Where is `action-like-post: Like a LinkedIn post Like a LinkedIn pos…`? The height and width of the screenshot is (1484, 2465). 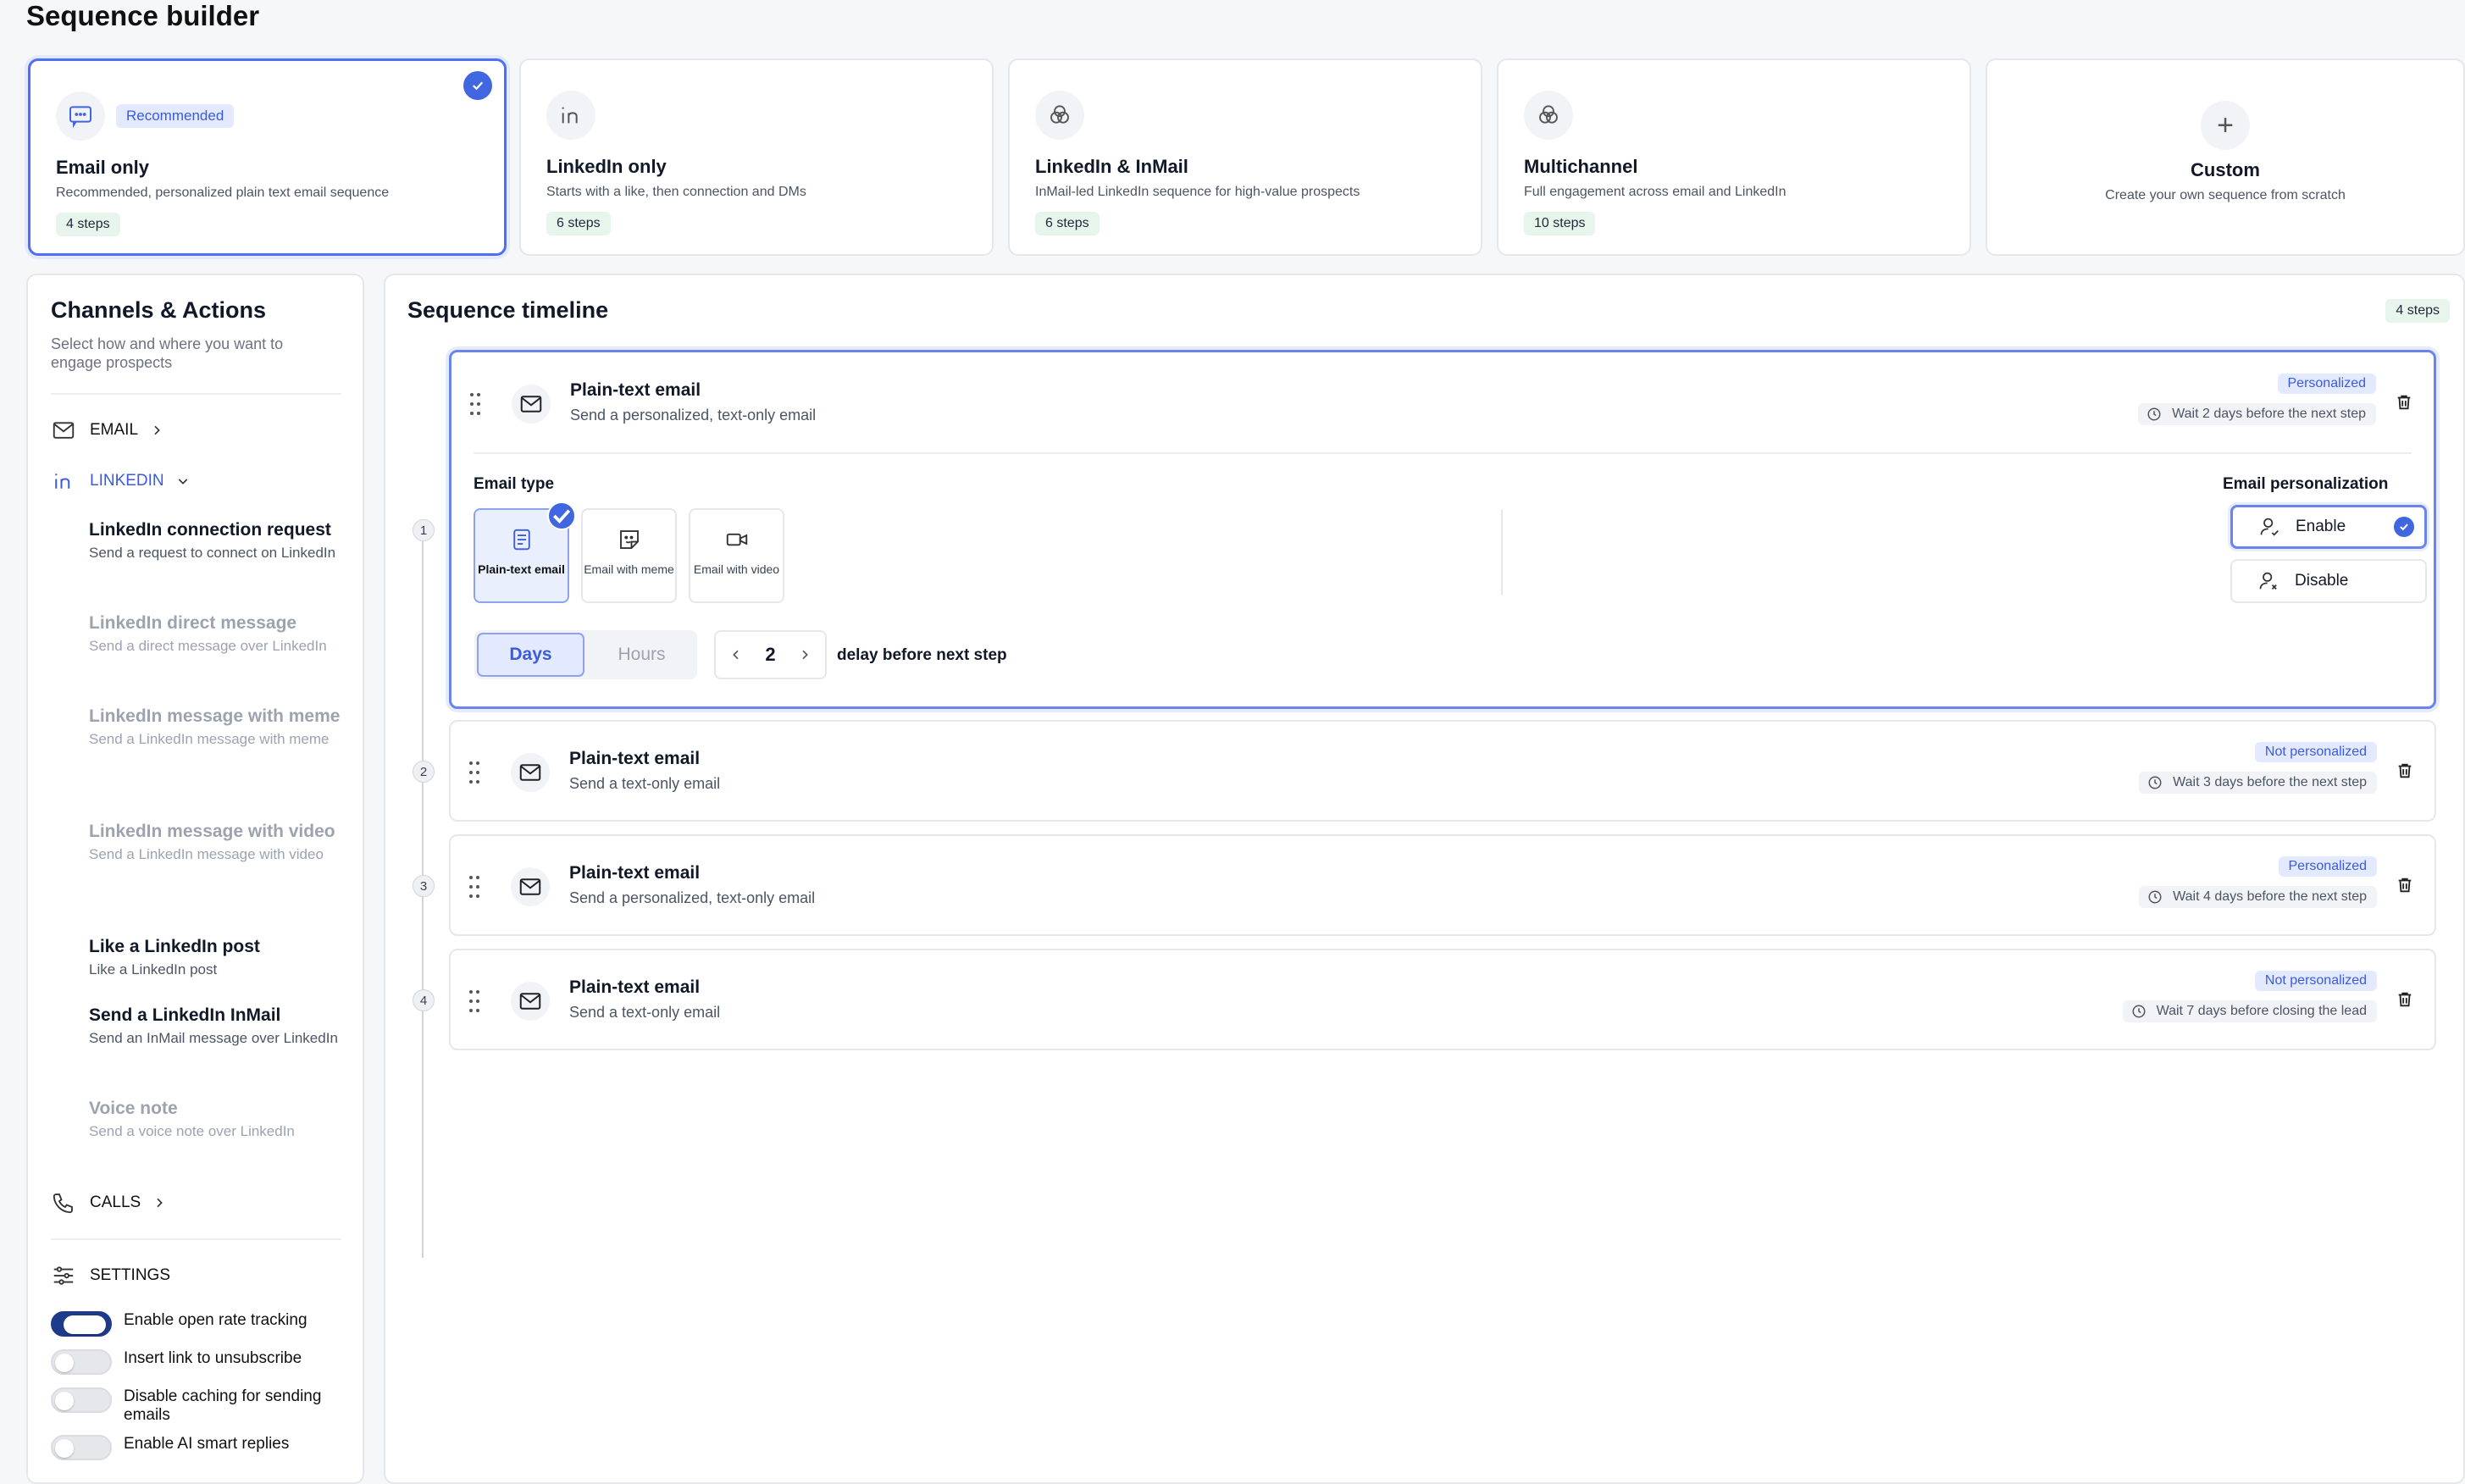 action-like-post: Like a LinkedIn post Like a LinkedIn pos… is located at coordinates (216, 959).